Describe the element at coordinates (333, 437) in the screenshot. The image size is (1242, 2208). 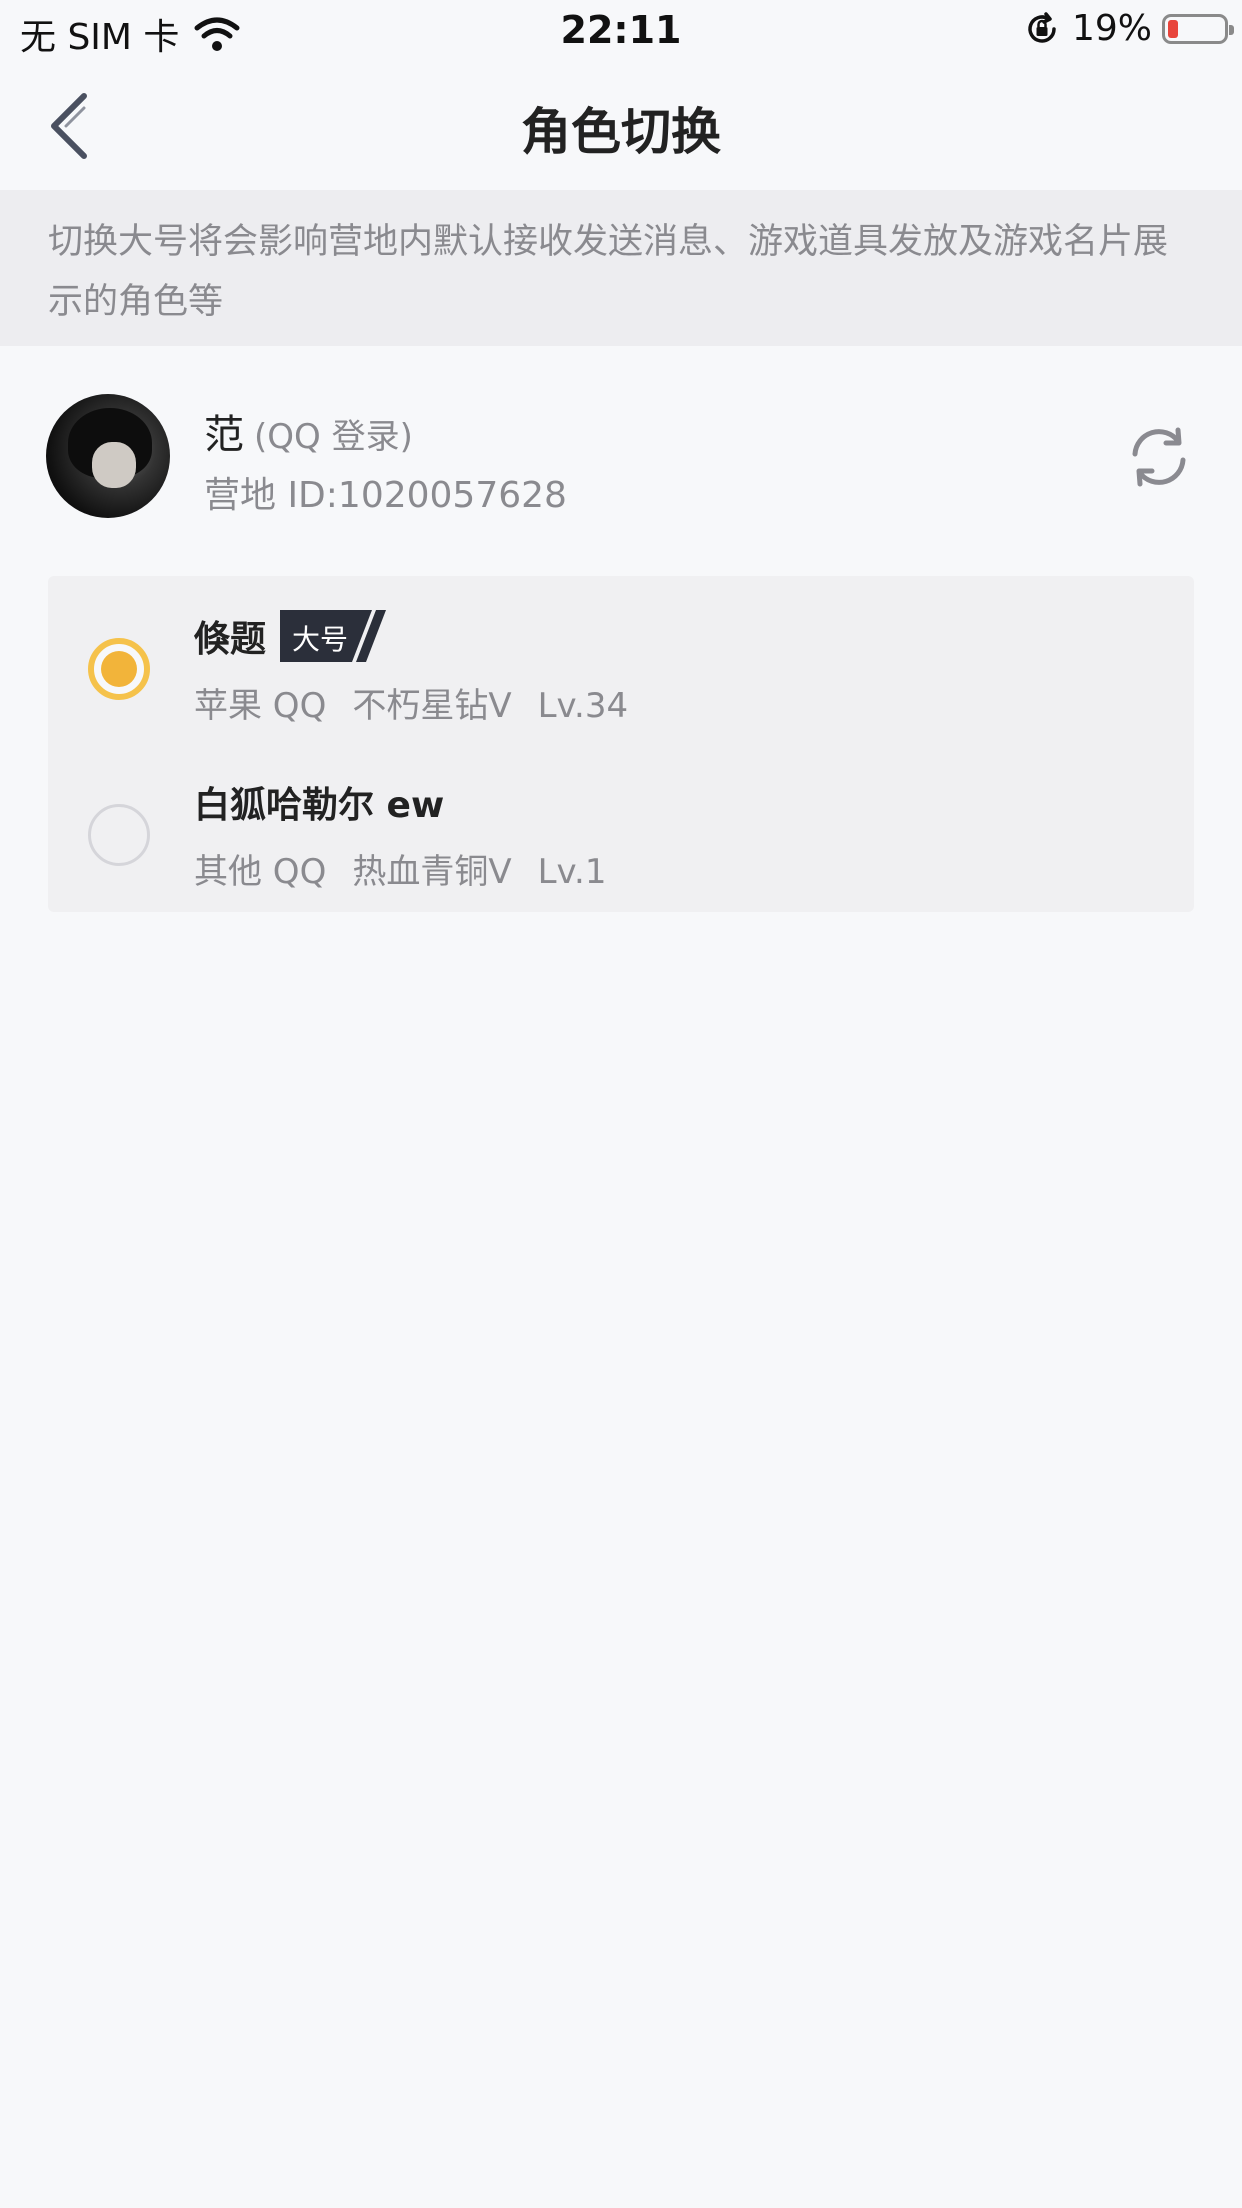
I see `login-type: (QQ 登录)` at that location.